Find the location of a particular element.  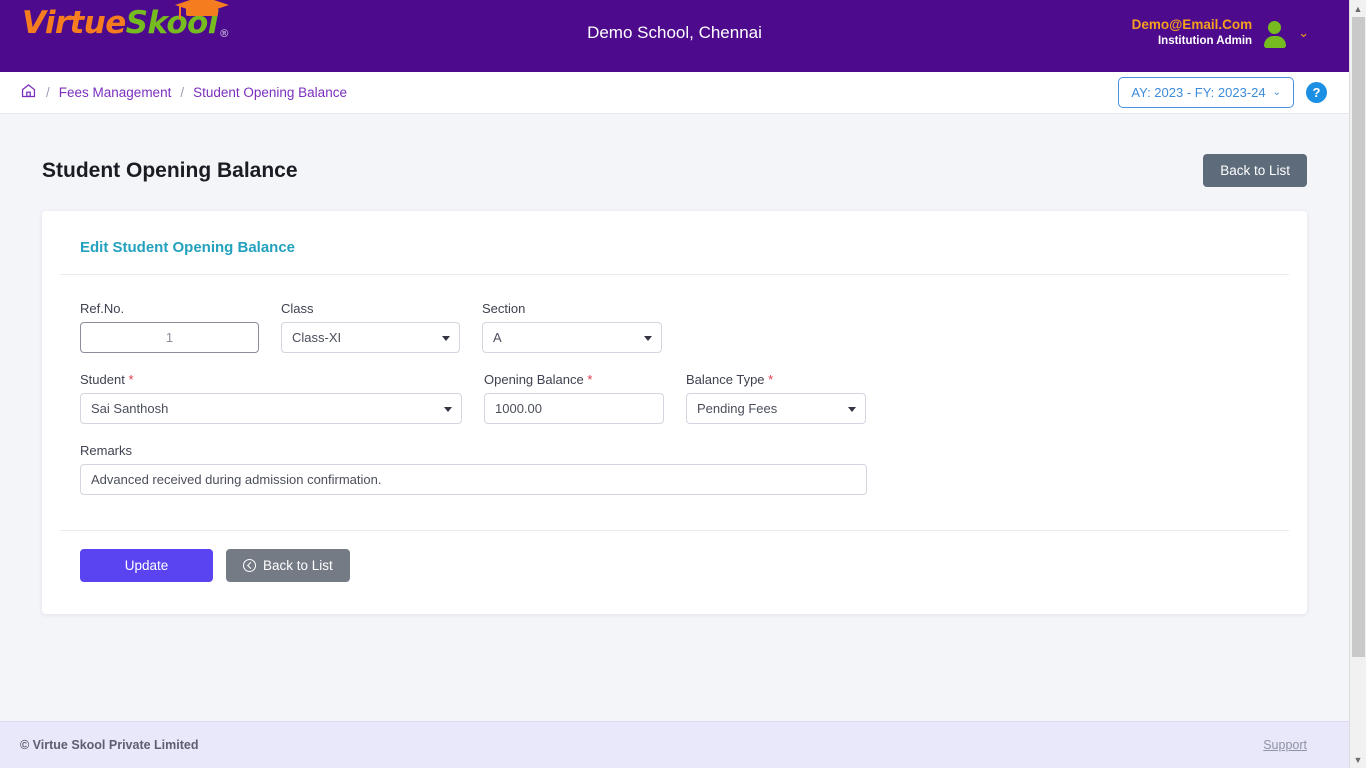

avatar-body is located at coordinates (1275, 41).